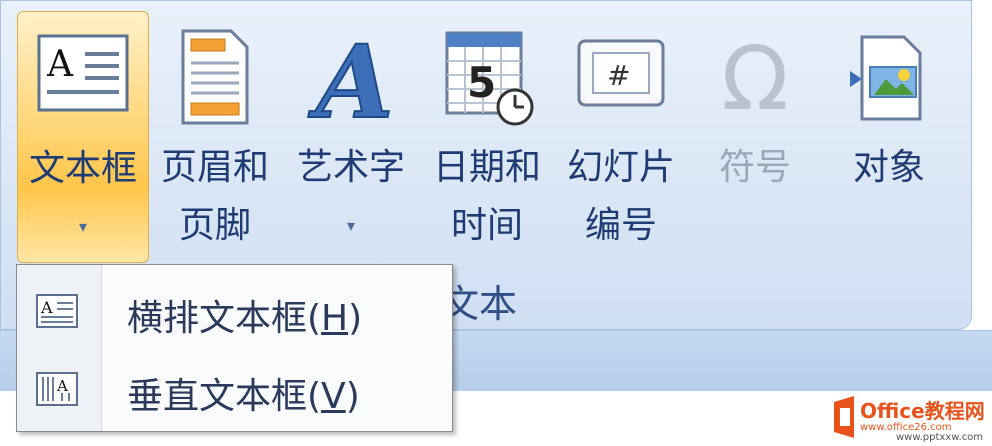 This screenshot has height=446, width=992. I want to click on slide-number-label-1: 幻灯片, so click(620, 167).